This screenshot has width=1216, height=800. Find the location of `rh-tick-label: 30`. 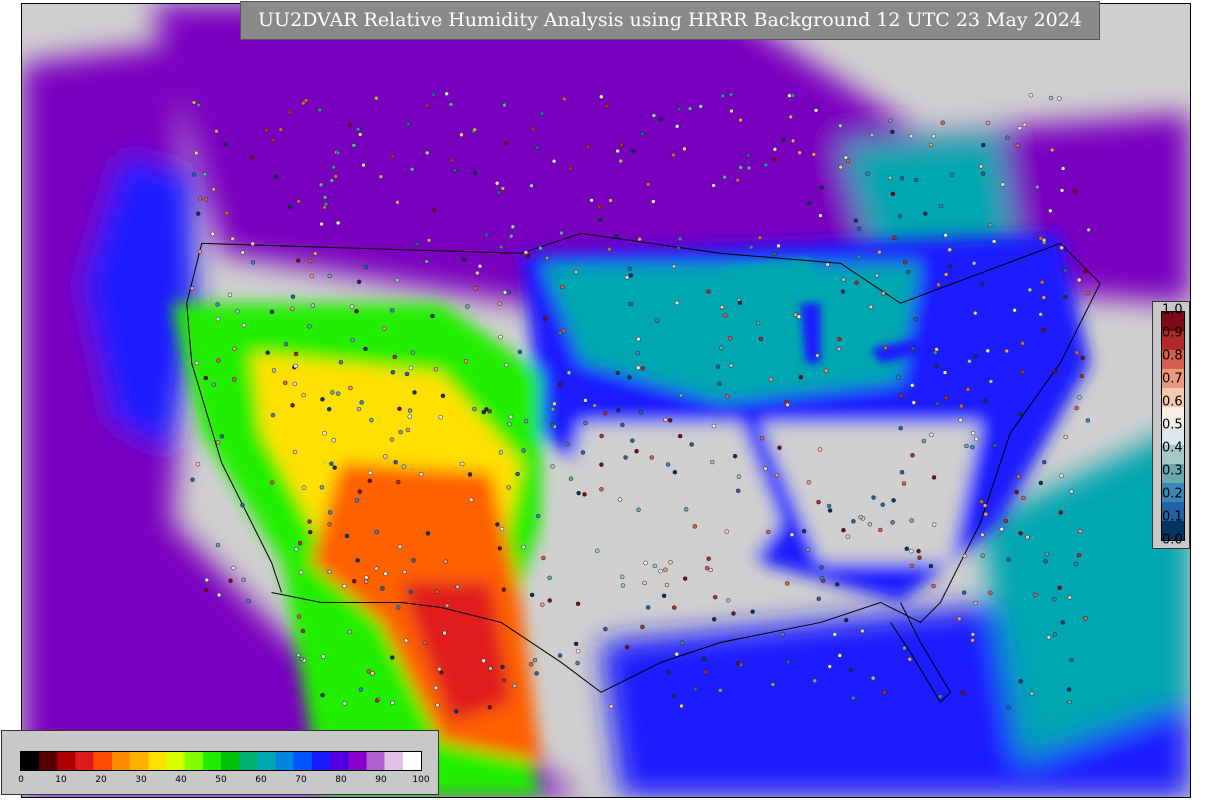

rh-tick-label: 30 is located at coordinates (141, 780).